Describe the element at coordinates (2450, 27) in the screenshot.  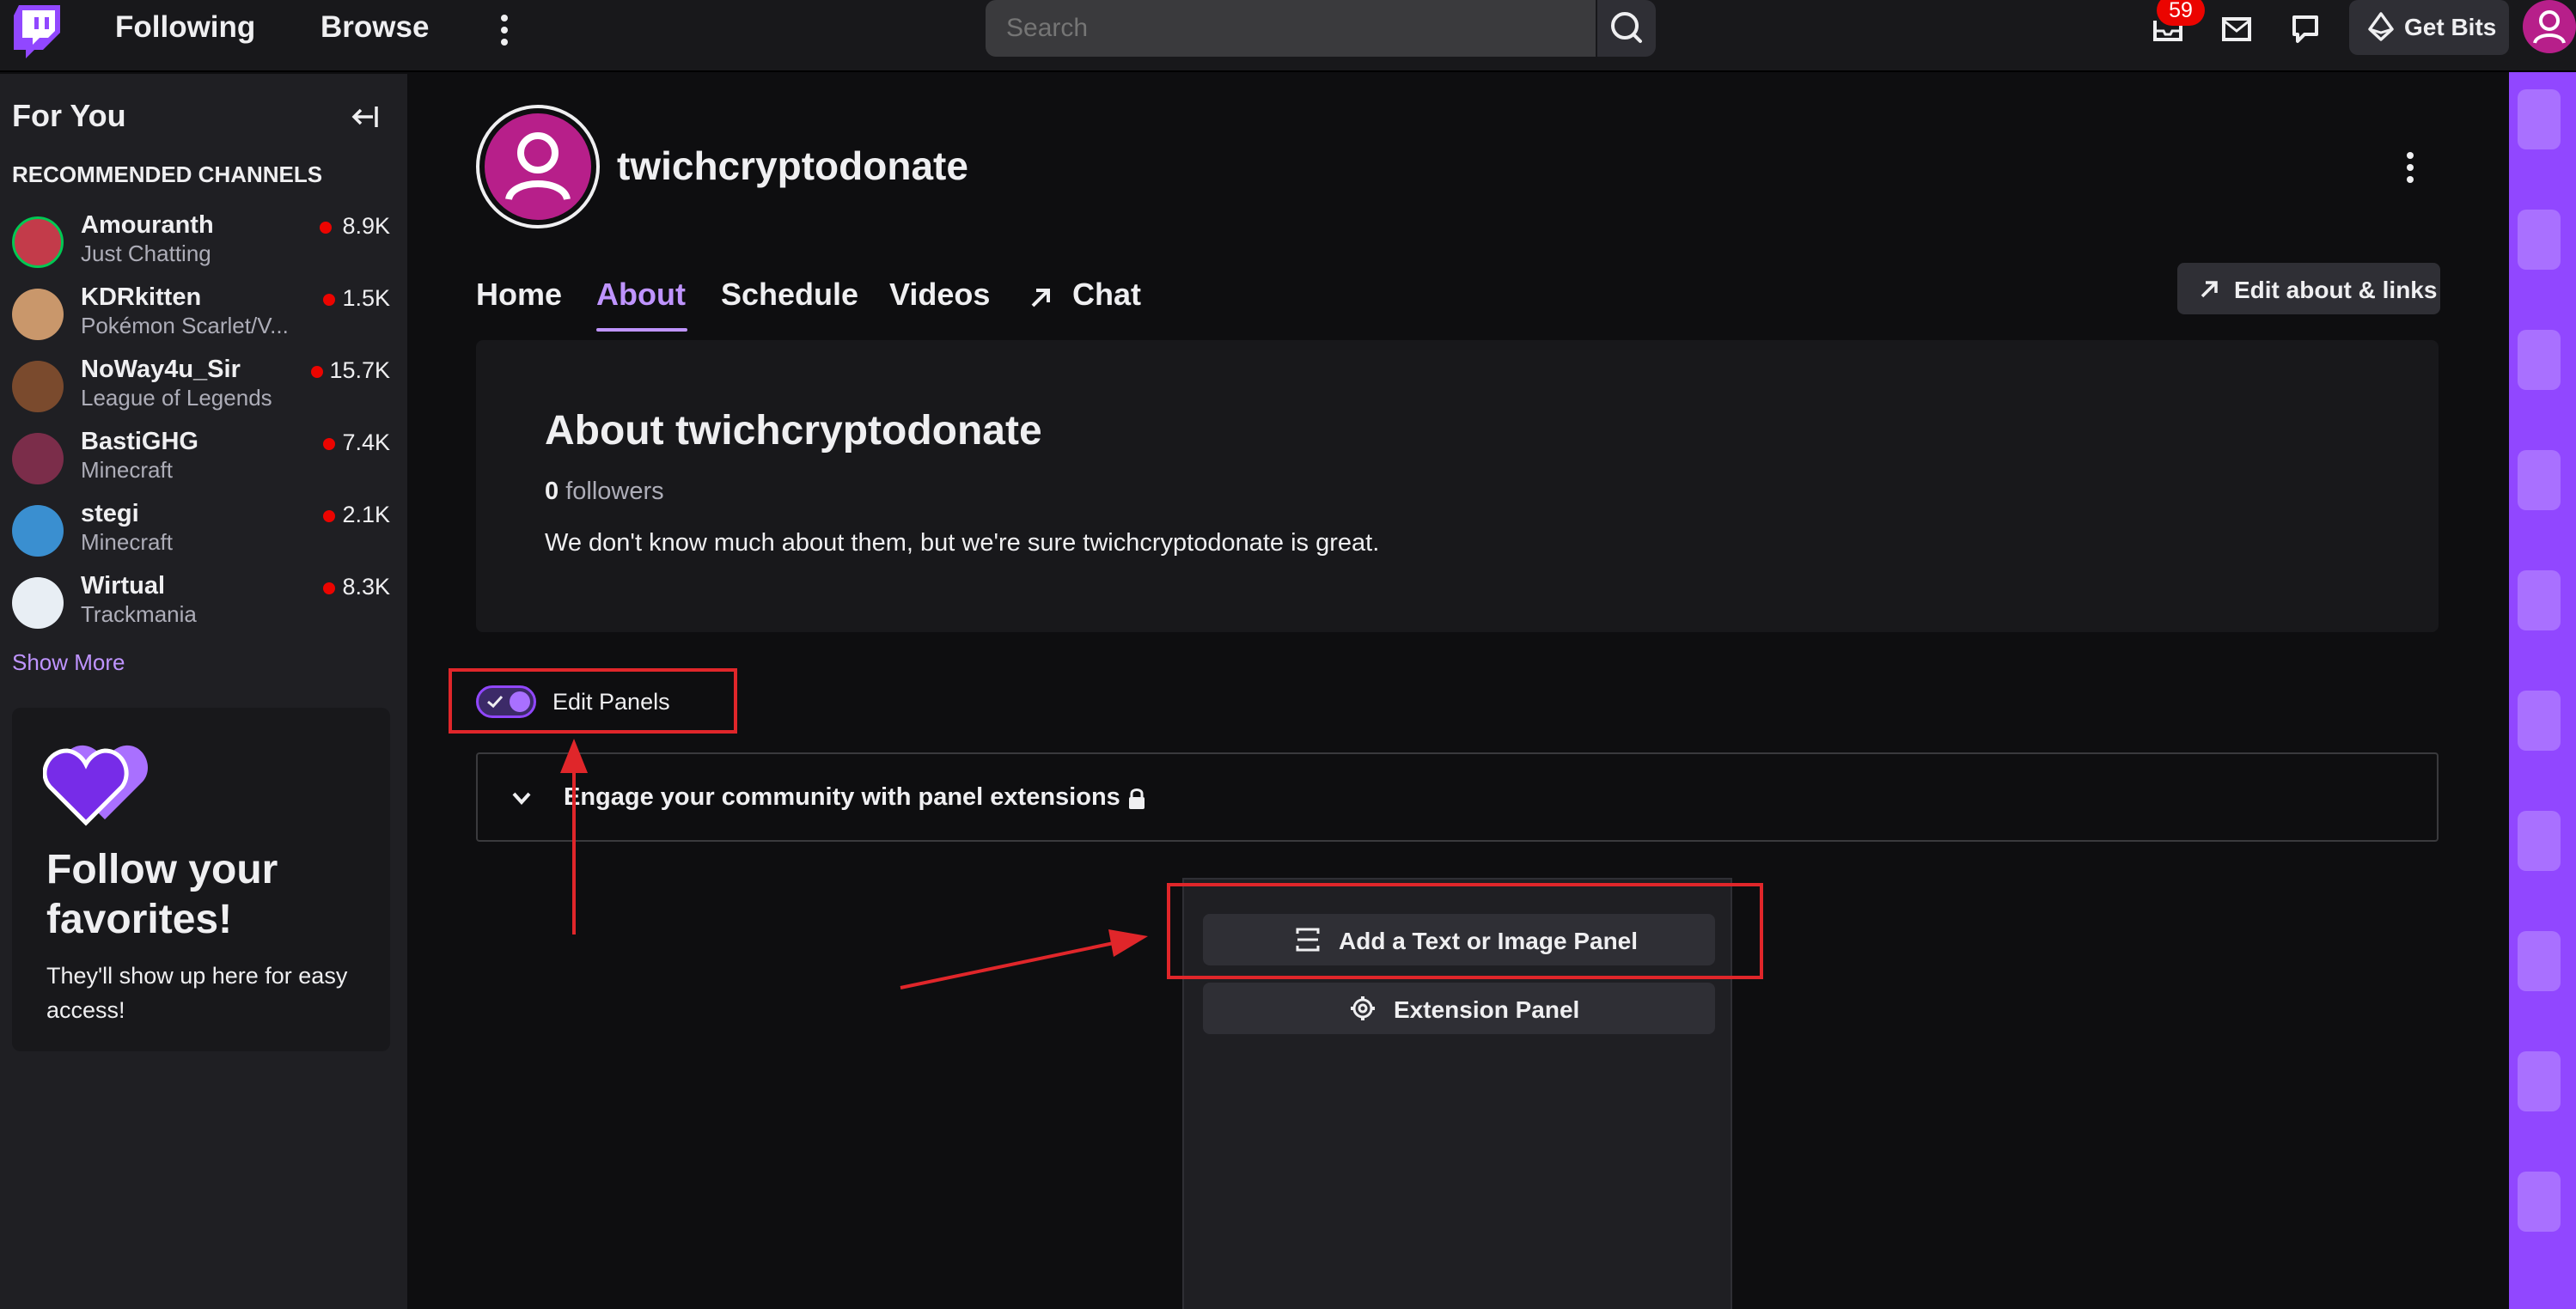
I see `get-bits-label: Get Bits` at that location.